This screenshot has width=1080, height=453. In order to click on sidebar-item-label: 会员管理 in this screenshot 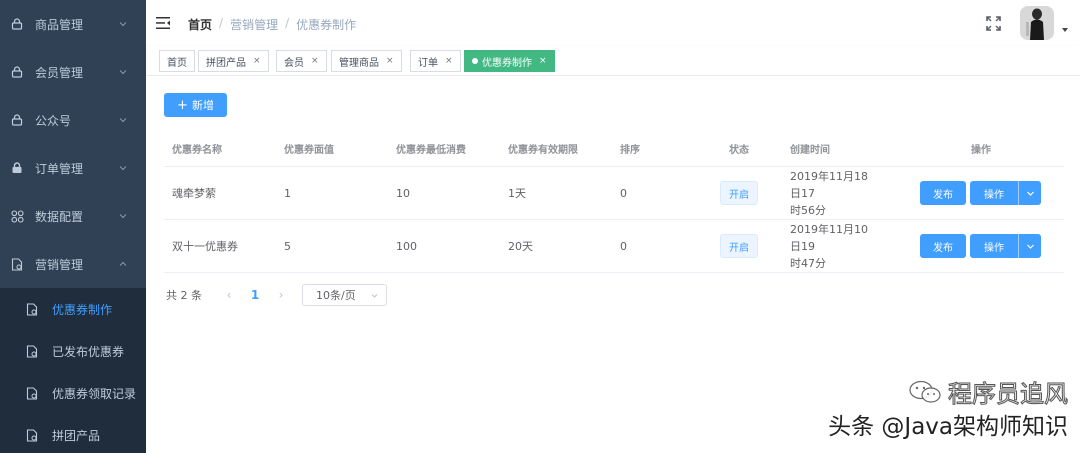, I will do `click(59, 72)`.